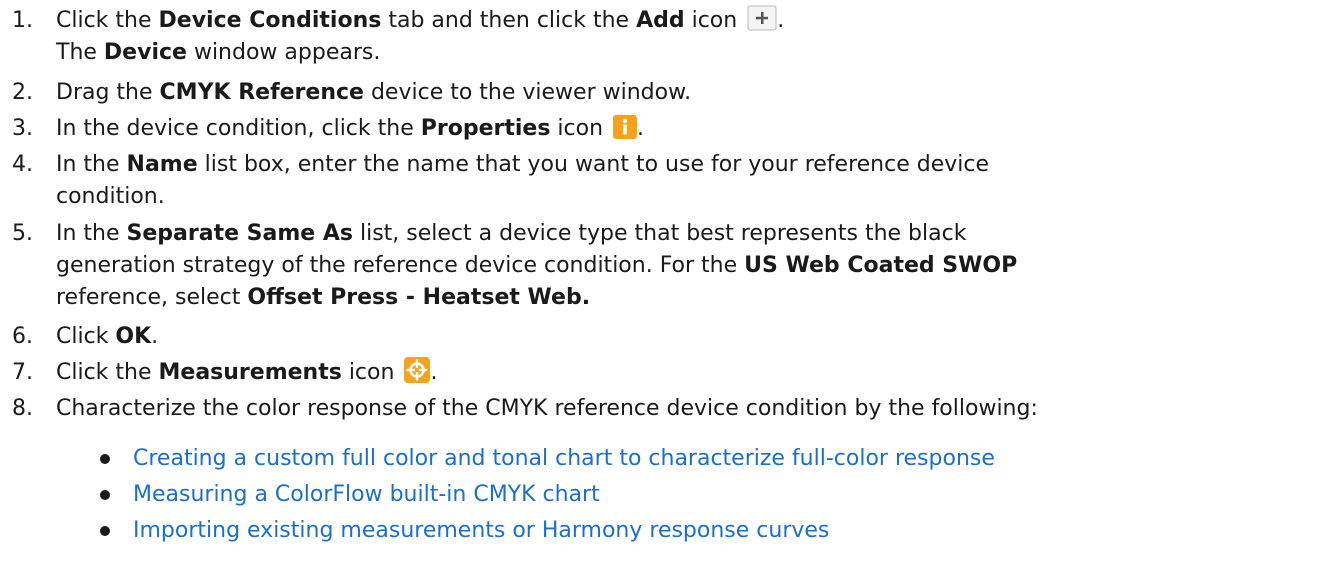  I want to click on step-number: 1., so click(22, 20).